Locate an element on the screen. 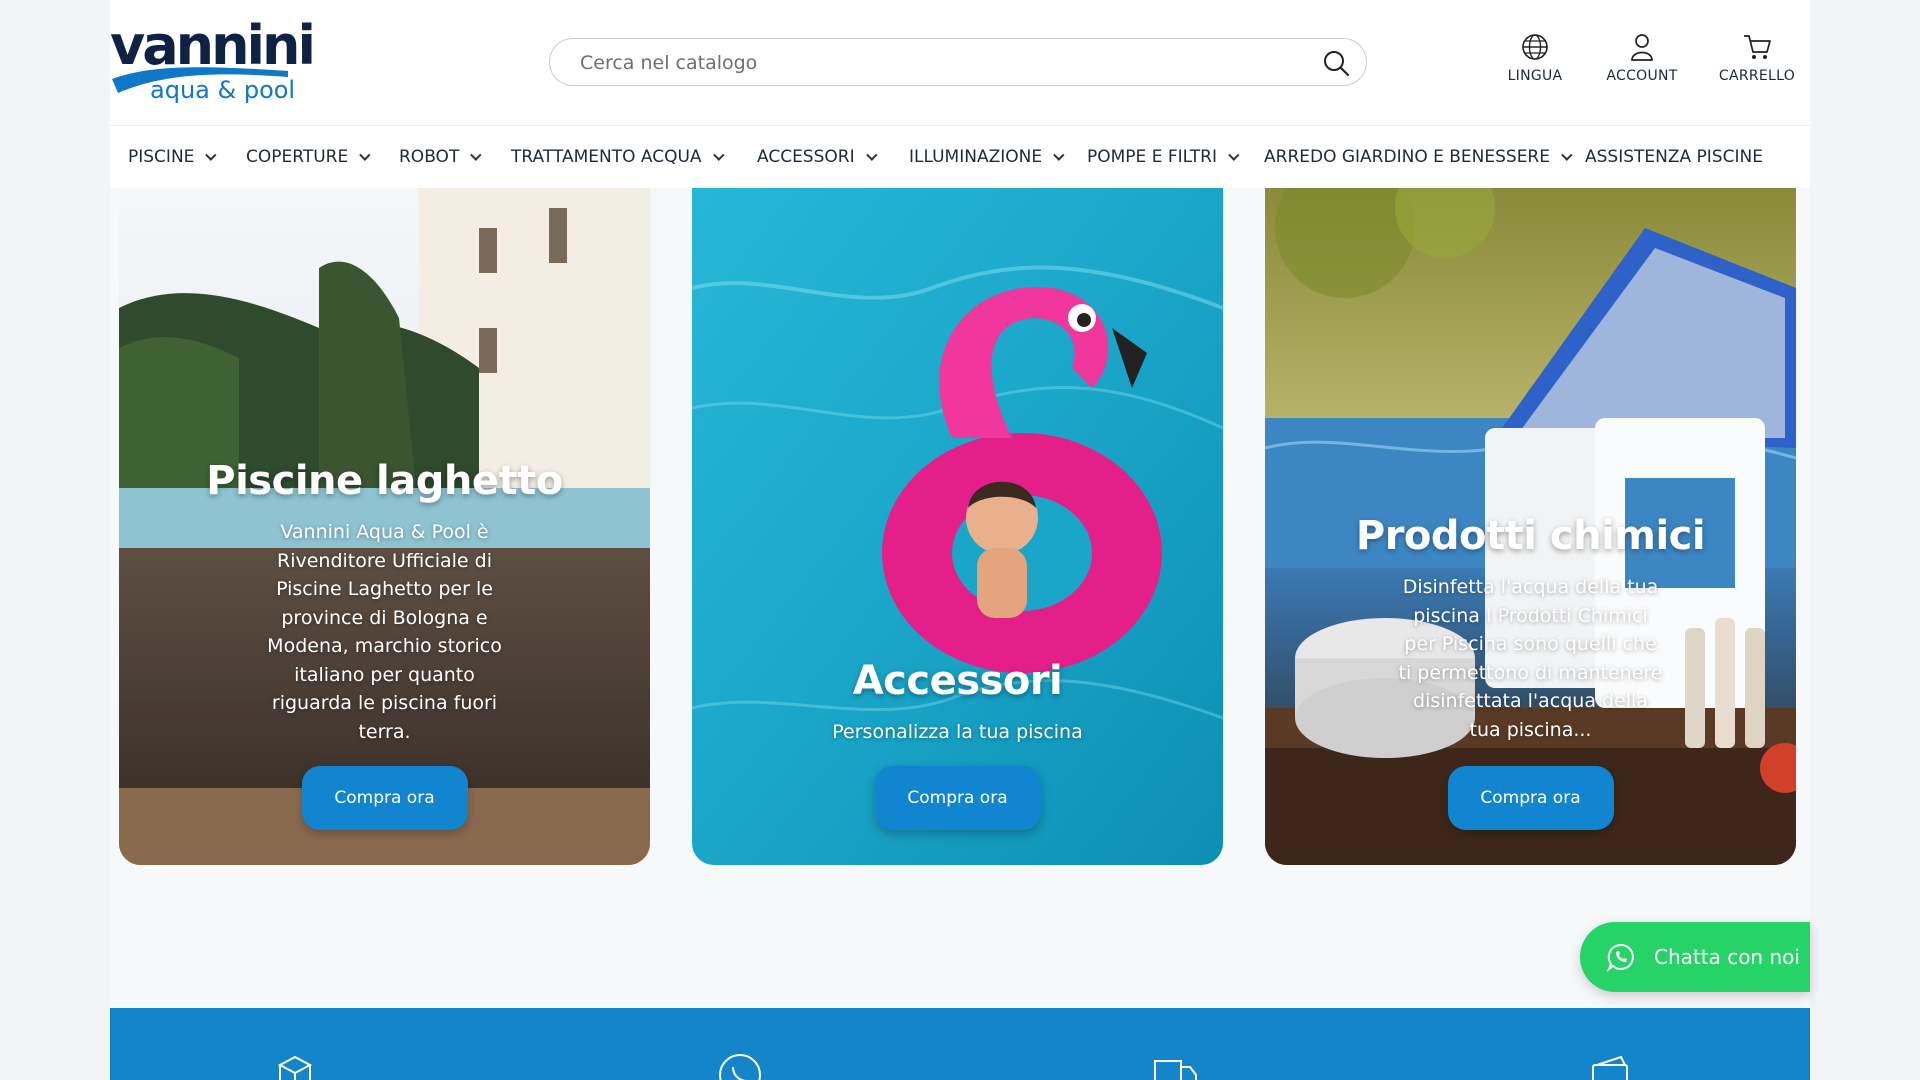 The width and height of the screenshot is (1920, 1080). nav-item-illuminazione: ILLUMINAZIONE is located at coordinates (987, 157).